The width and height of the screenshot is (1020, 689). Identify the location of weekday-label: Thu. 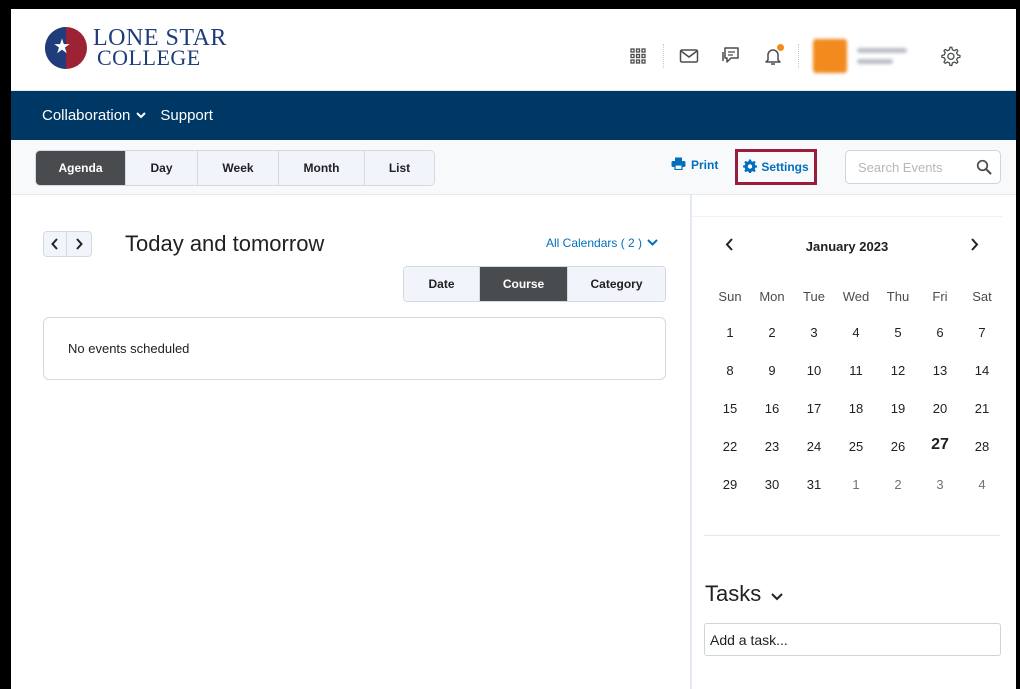
(898, 296).